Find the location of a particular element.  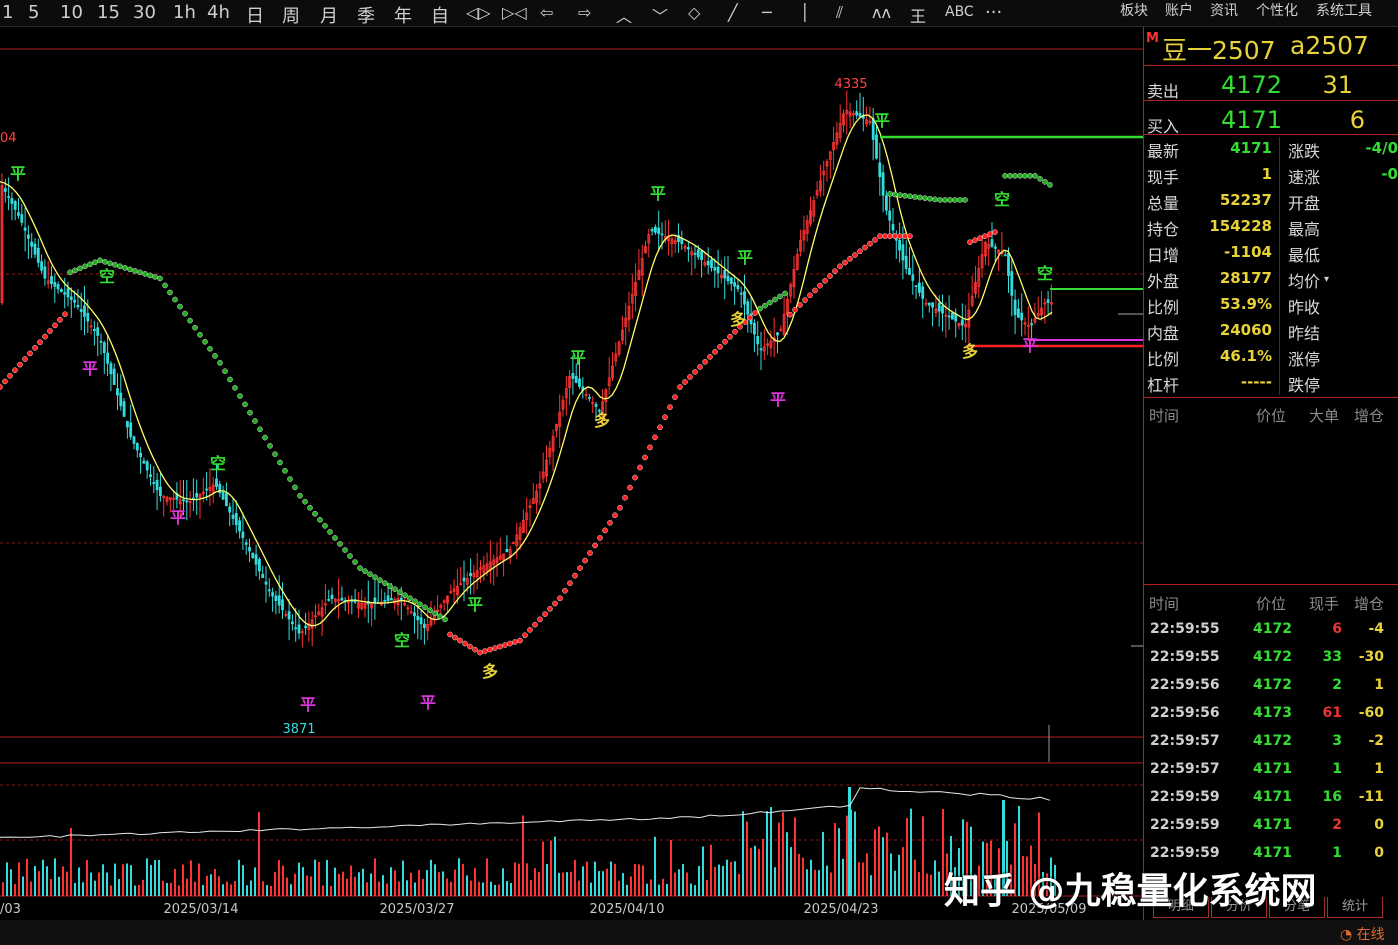

crosshair-icon: ◇ is located at coordinates (694, 12).